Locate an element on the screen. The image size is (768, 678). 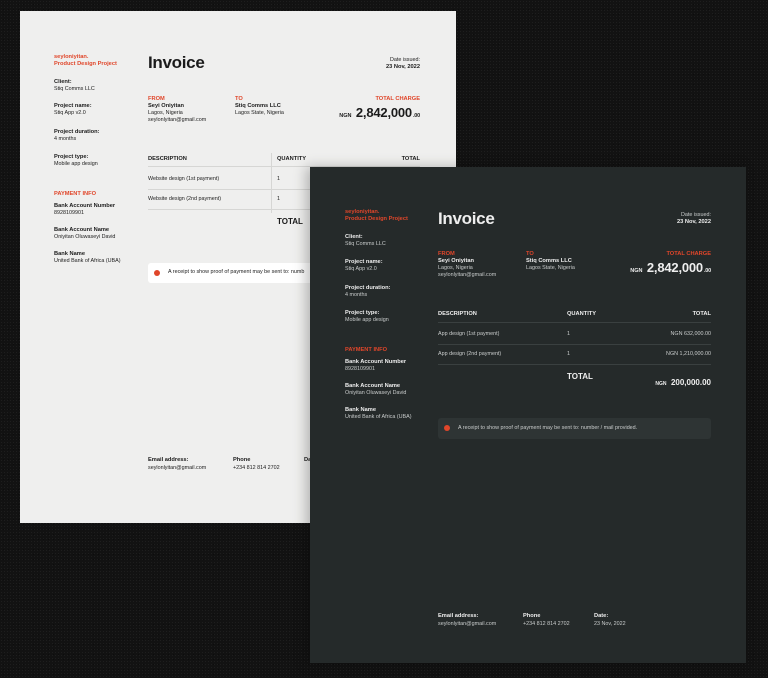
table-row-description: App design (2nd payment) is located at coordinates (470, 354).